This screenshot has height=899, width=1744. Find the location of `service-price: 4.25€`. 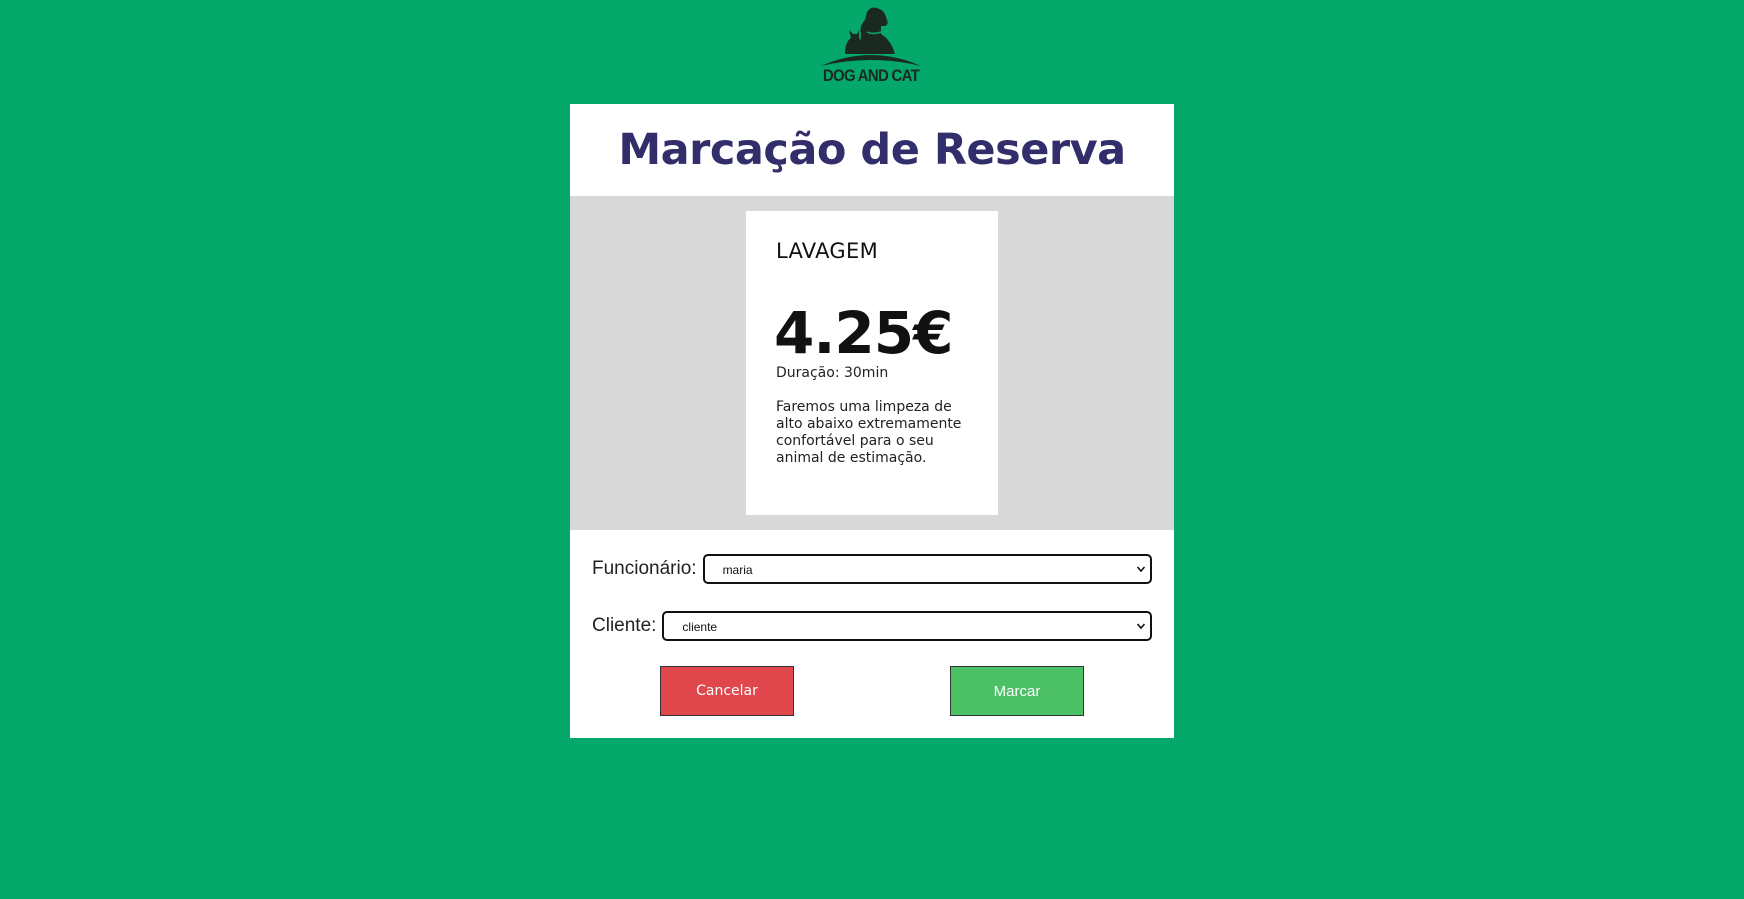

service-price: 4.25€ is located at coordinates (863, 333).